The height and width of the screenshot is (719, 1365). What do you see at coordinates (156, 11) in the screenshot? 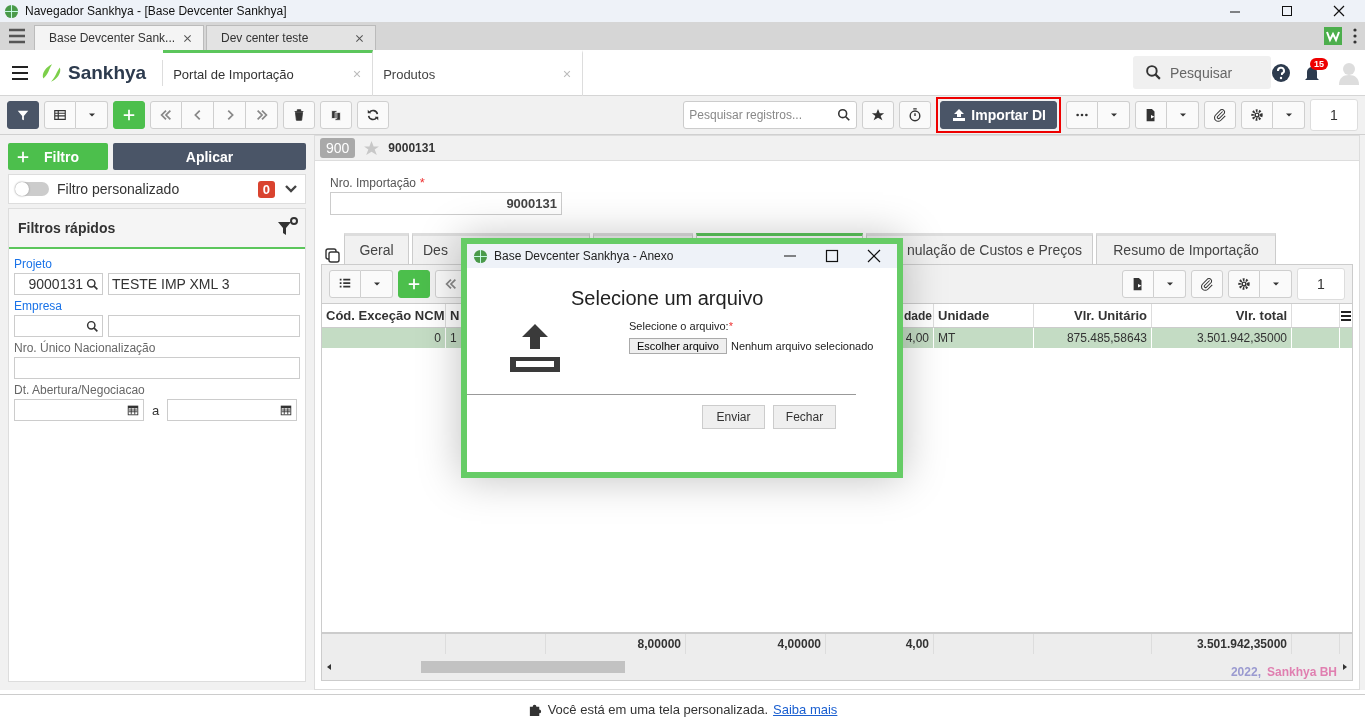
I see `window-title: Navegador Sankhya - [Base Devcenter Sankhya]` at bounding box center [156, 11].